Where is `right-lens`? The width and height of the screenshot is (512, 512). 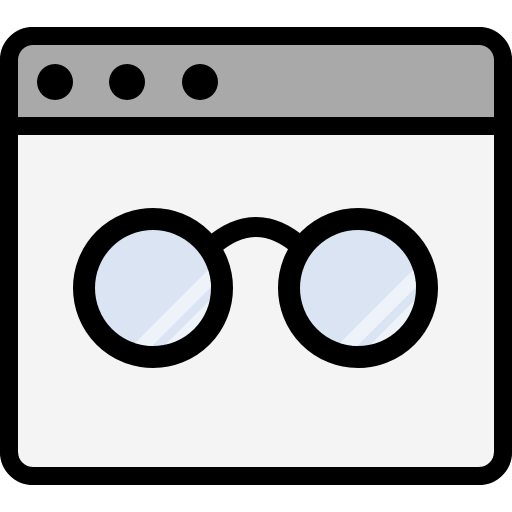
right-lens is located at coordinates (358, 288).